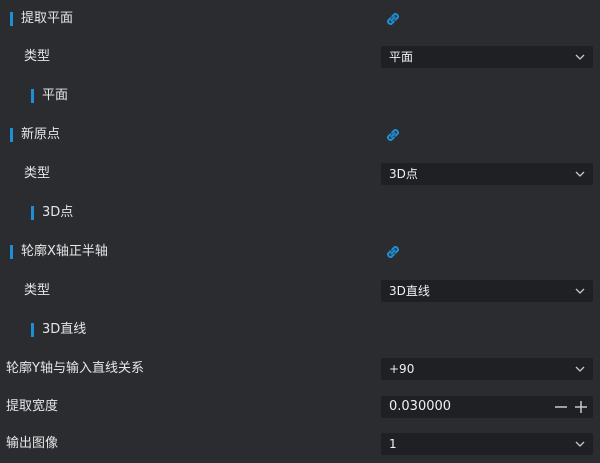 This screenshot has height=463, width=600. What do you see at coordinates (300, 96) in the screenshot?
I see `sub-item-plane: 平面` at bounding box center [300, 96].